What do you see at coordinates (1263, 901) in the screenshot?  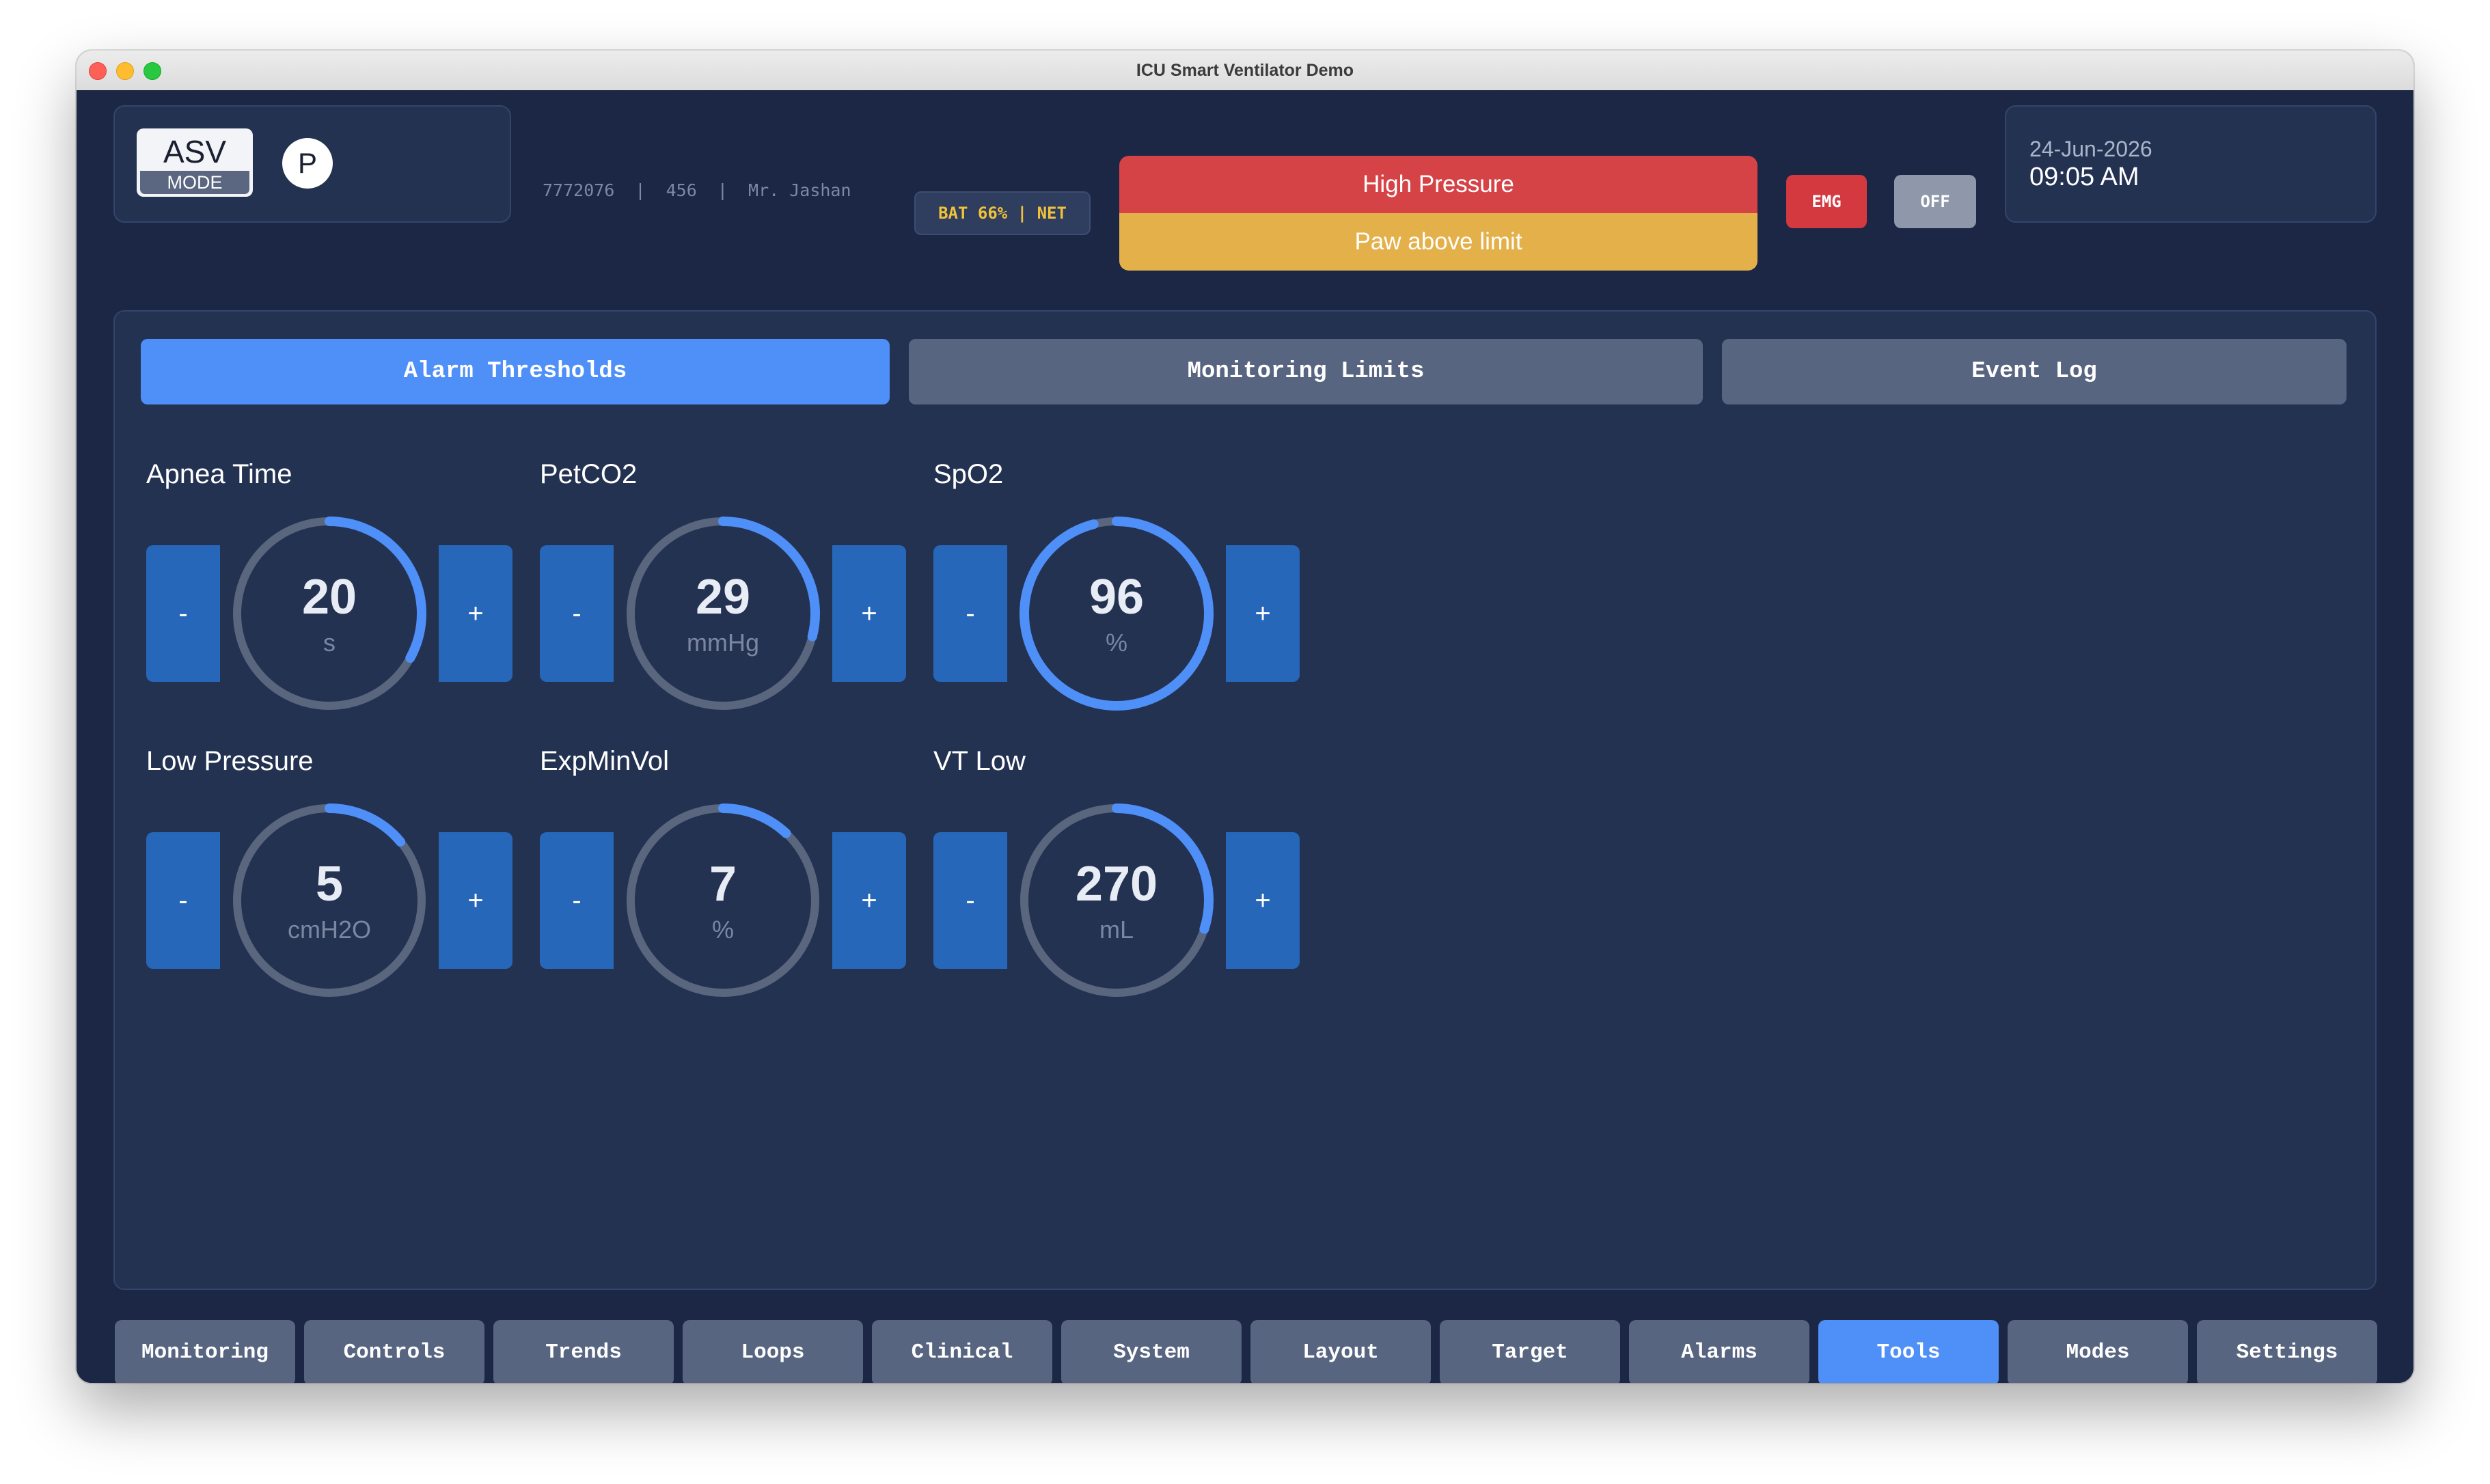 I see `vt-low-increment-button: +` at bounding box center [1263, 901].